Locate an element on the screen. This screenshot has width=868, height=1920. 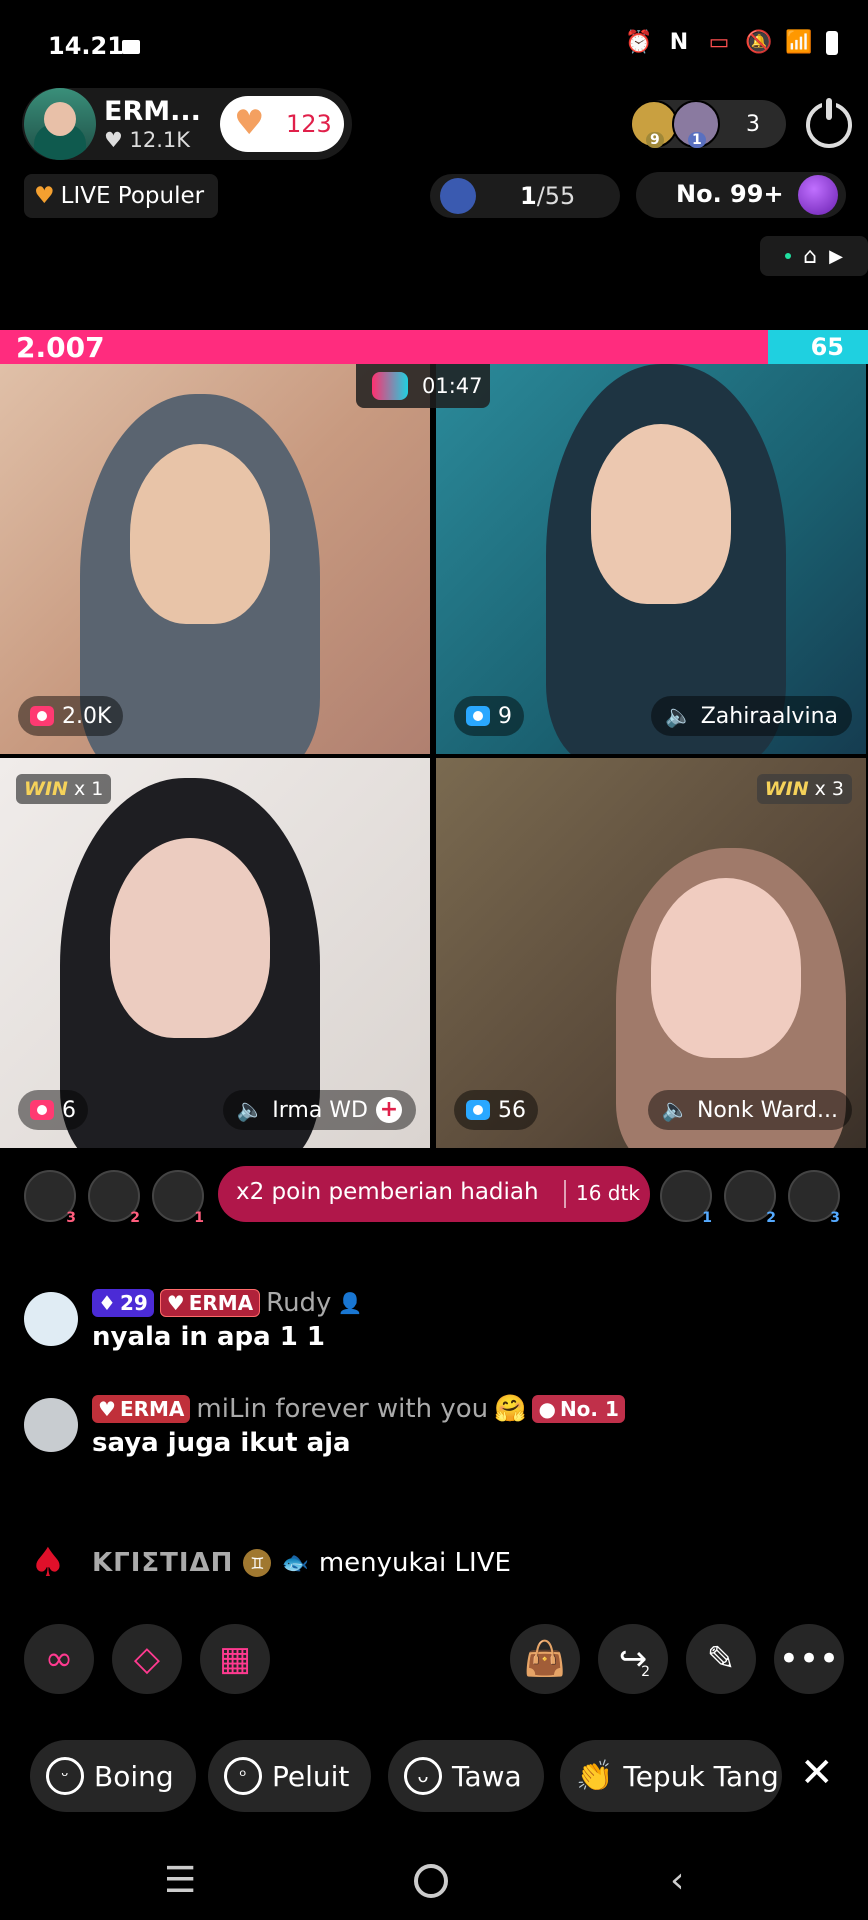
battle-icon is located at coordinates (390, 386).